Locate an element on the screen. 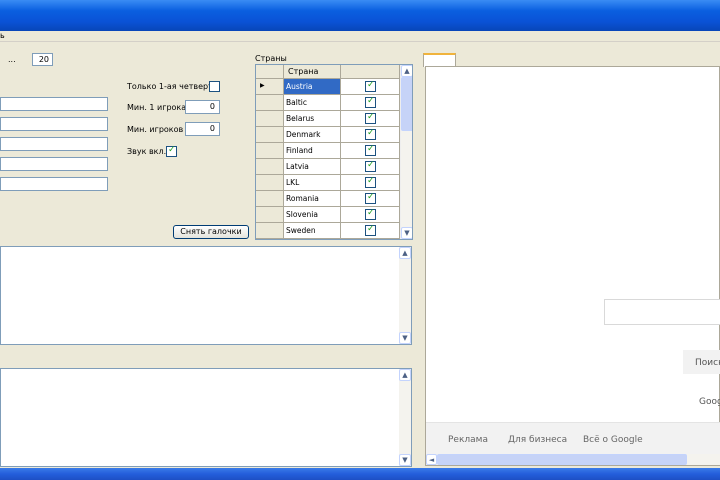  log-text-area-1: ▲ ▼ is located at coordinates (206, 295).